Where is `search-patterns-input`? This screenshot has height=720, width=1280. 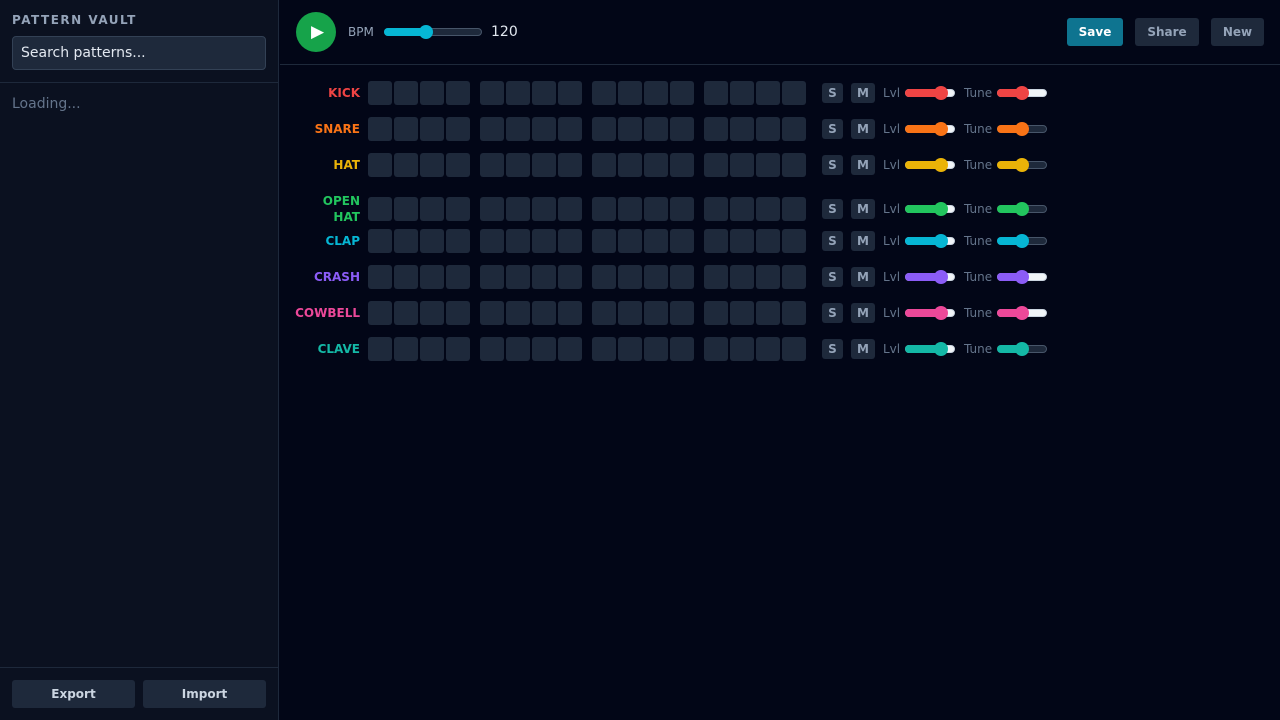 search-patterns-input is located at coordinates (139, 53).